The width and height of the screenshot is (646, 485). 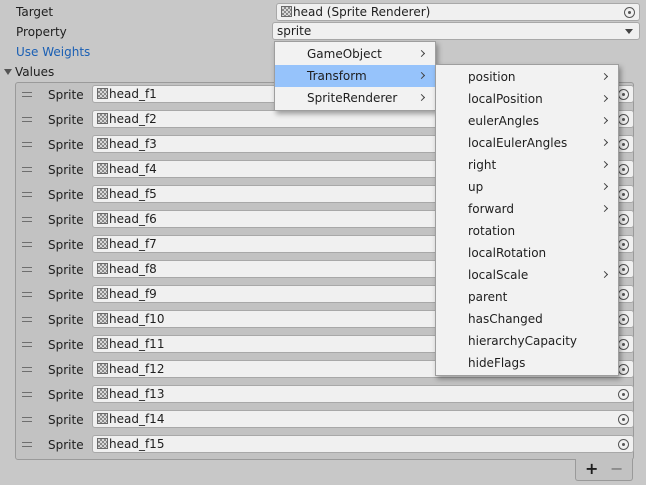 I want to click on submenu-item-haschanged: hasChanged, so click(x=527, y=319).